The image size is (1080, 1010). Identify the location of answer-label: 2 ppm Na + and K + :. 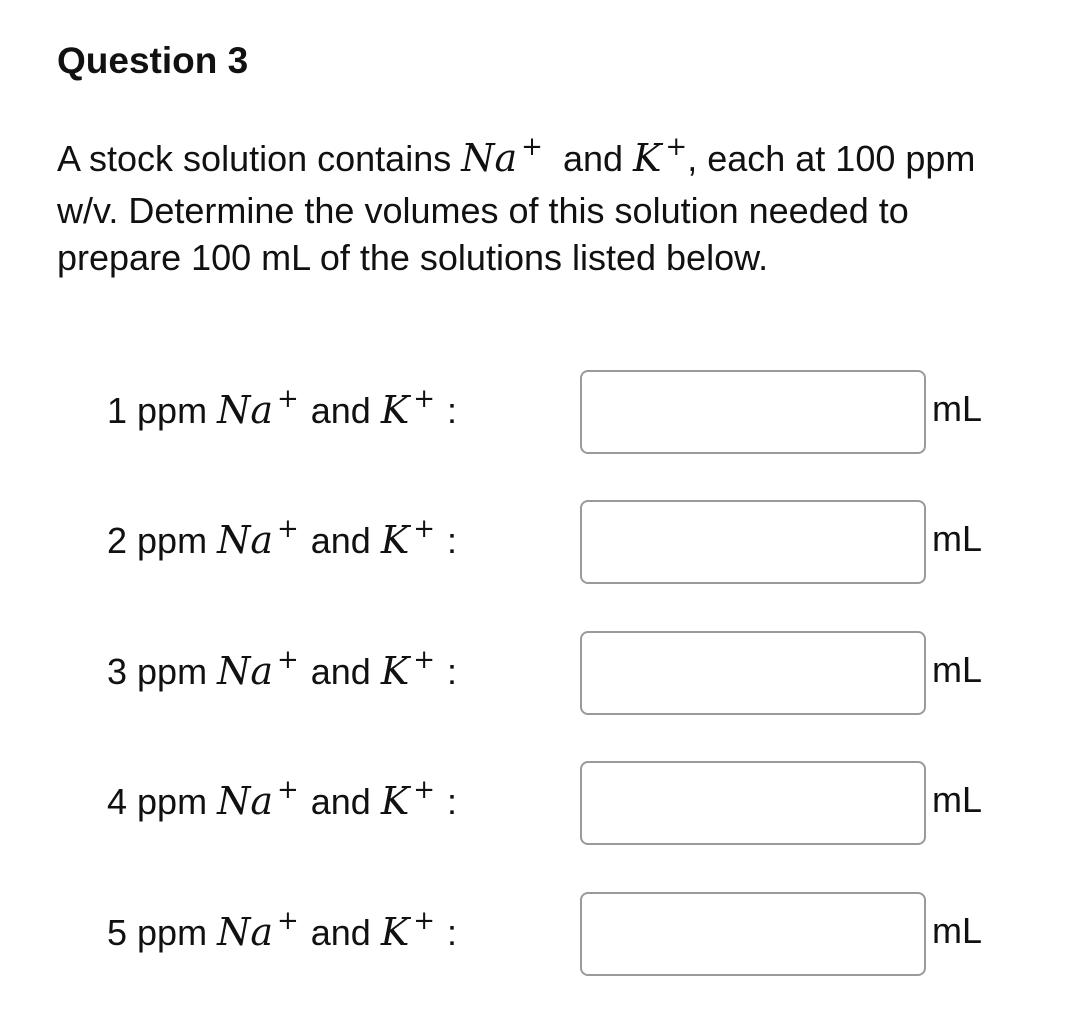
(282, 538).